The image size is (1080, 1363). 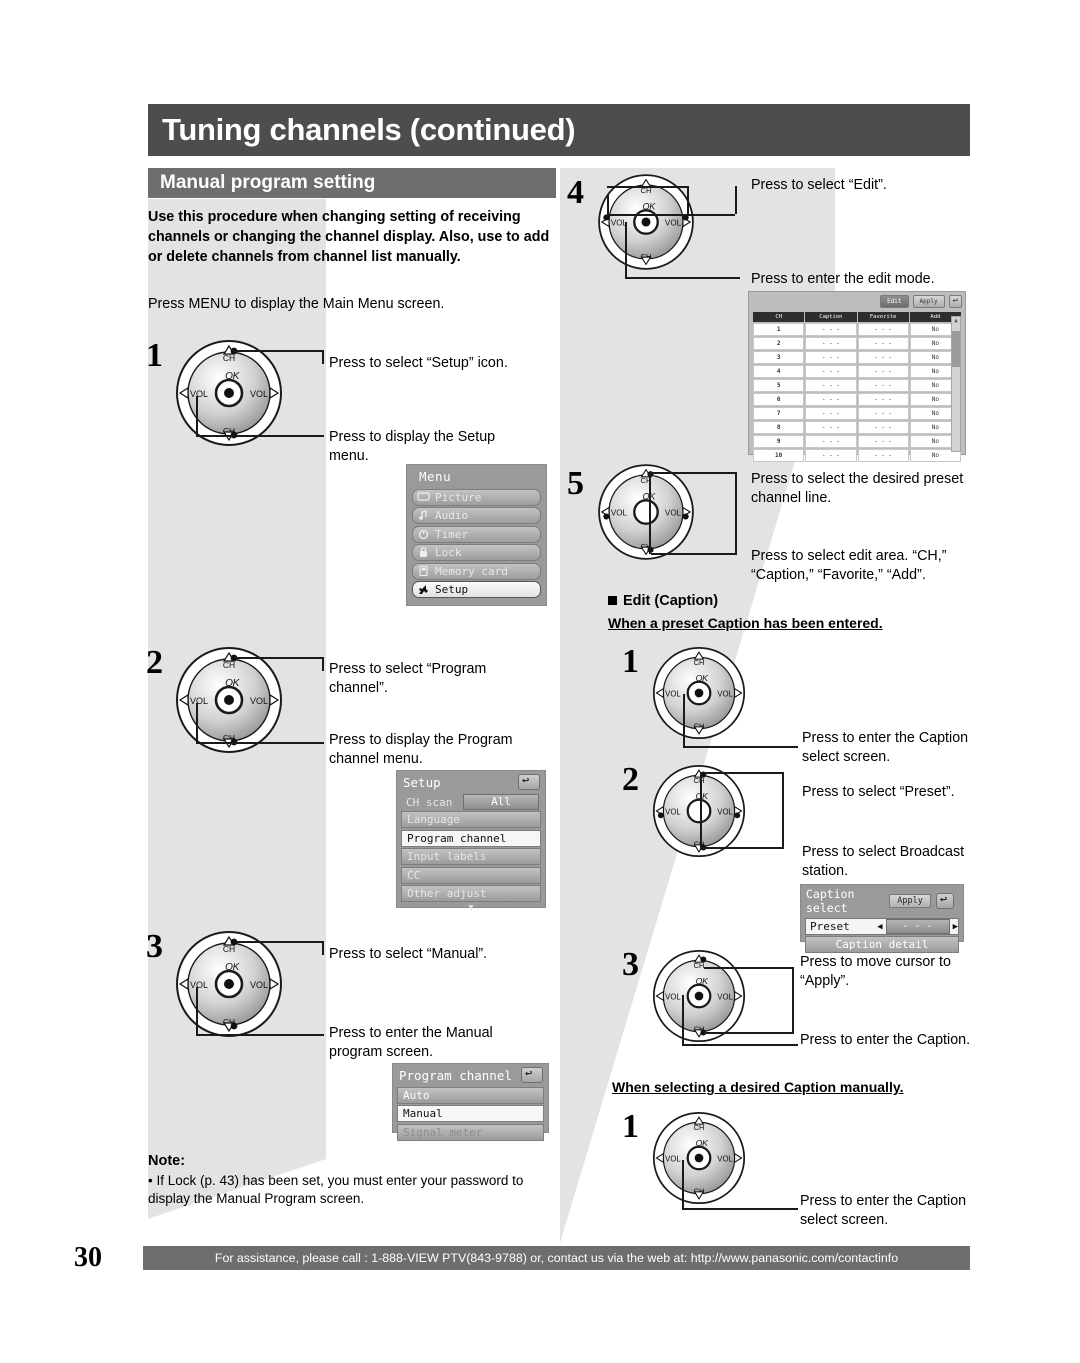 What do you see at coordinates (280, 1035) in the screenshot?
I see `connector-3b` at bounding box center [280, 1035].